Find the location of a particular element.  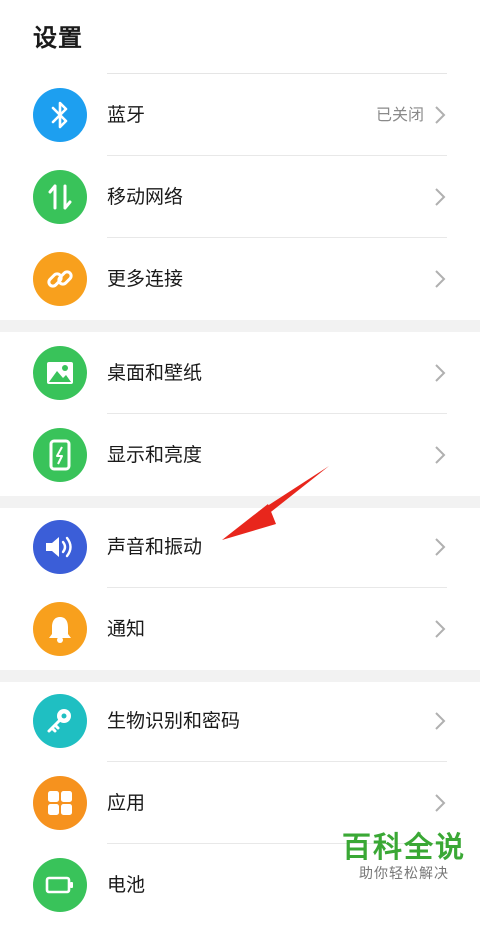

settings-item-biometrics: 生物识别和密码 is located at coordinates (240, 721).